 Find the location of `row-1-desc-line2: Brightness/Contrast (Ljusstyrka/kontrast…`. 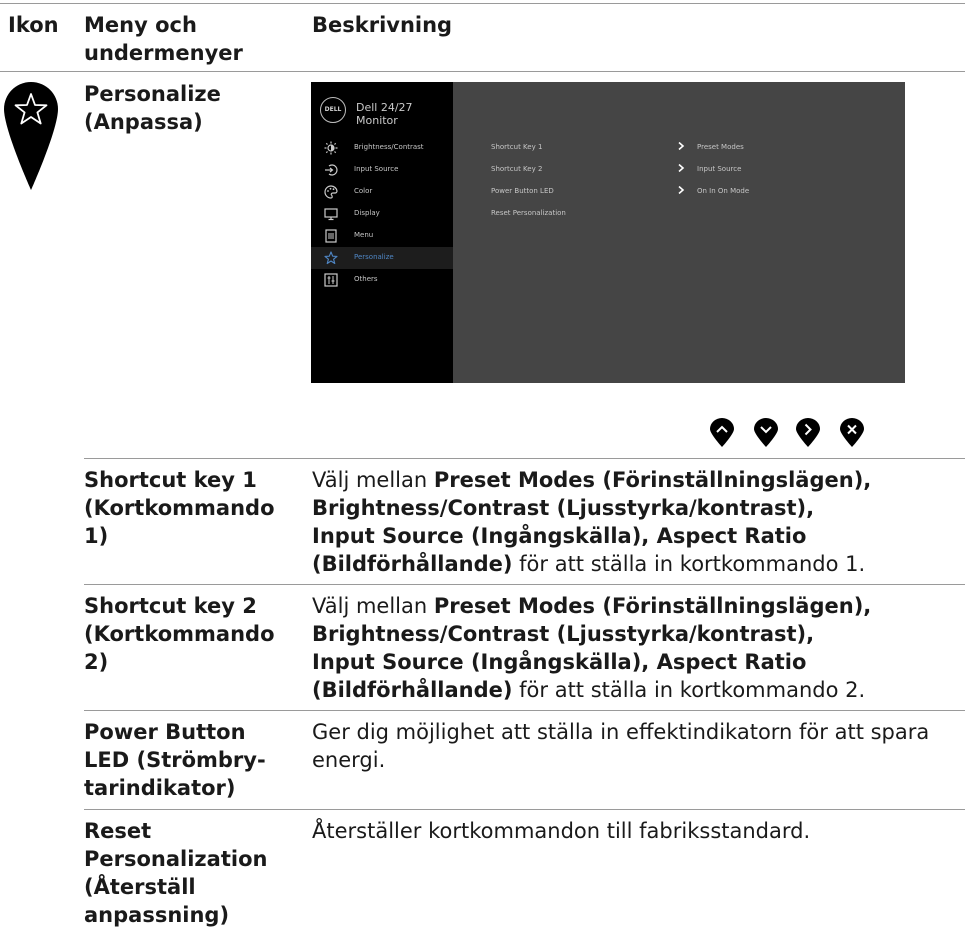

row-1-desc-line2: Brightness/Contrast (Ljusstyrka/kontrast… is located at coordinates (563, 508).